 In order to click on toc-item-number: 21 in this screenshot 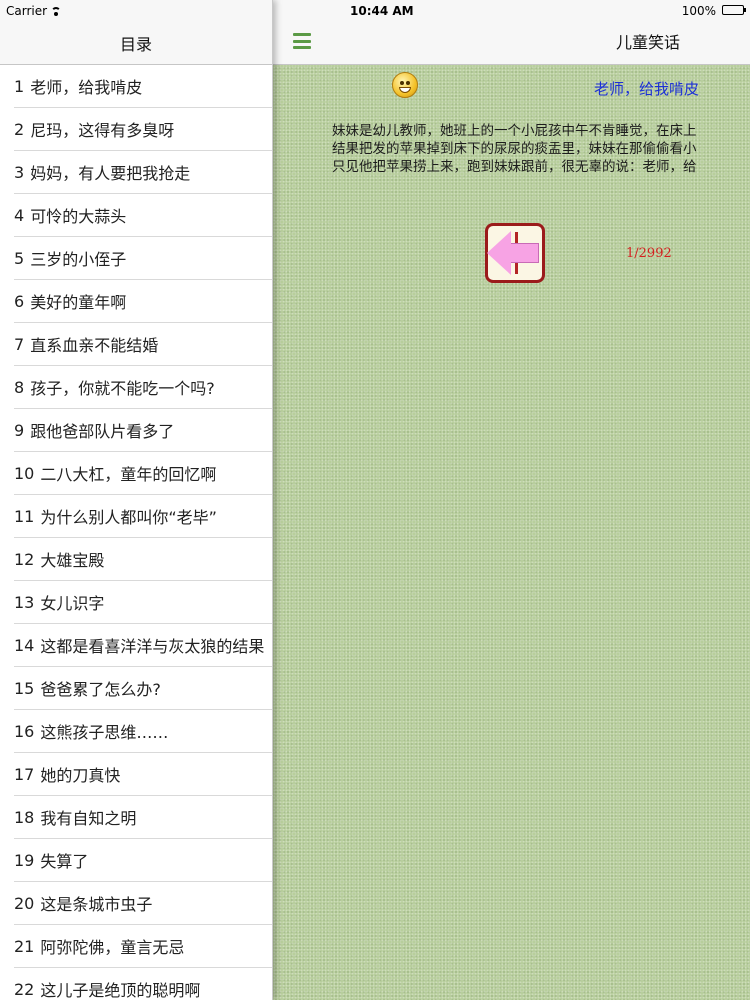, I will do `click(24, 946)`.